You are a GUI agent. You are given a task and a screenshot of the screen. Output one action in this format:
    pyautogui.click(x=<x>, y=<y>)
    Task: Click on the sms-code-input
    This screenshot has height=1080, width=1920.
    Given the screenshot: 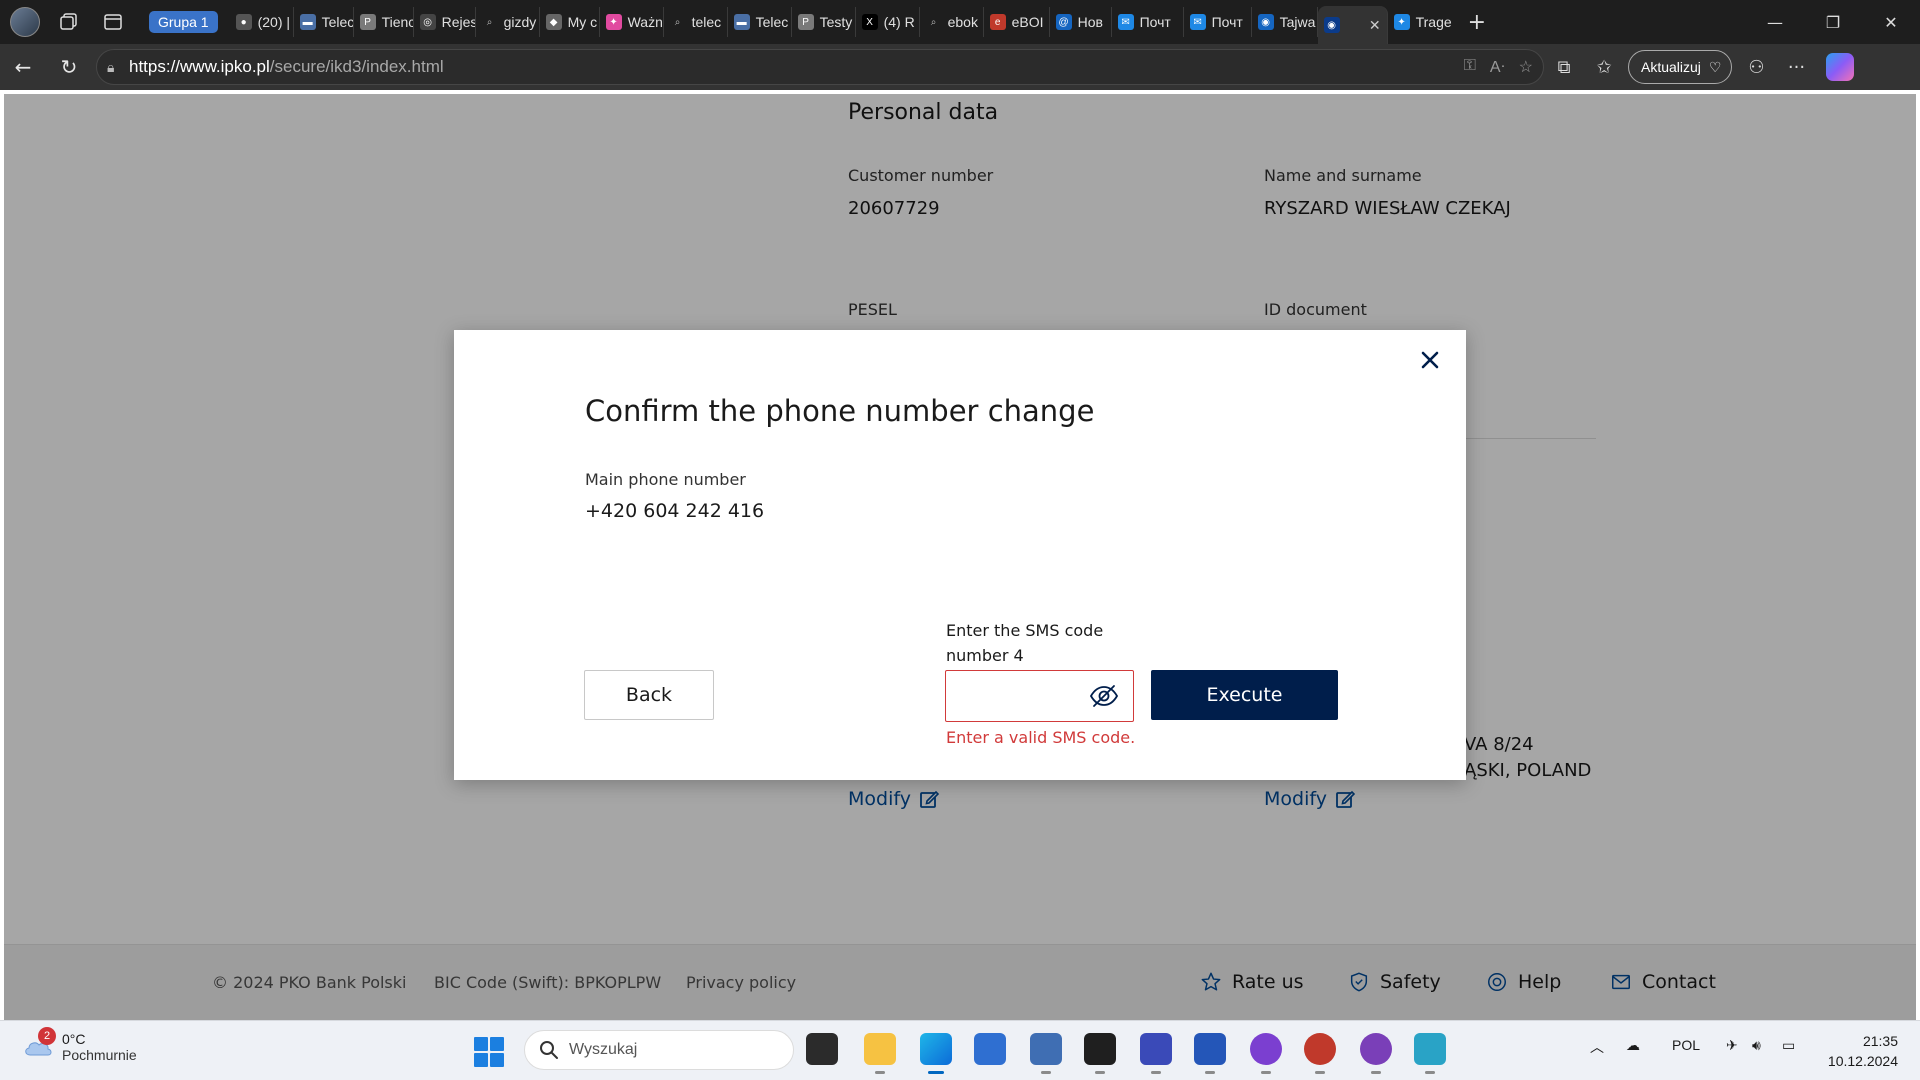 What is the action you would take?
    pyautogui.click(x=1016, y=696)
    